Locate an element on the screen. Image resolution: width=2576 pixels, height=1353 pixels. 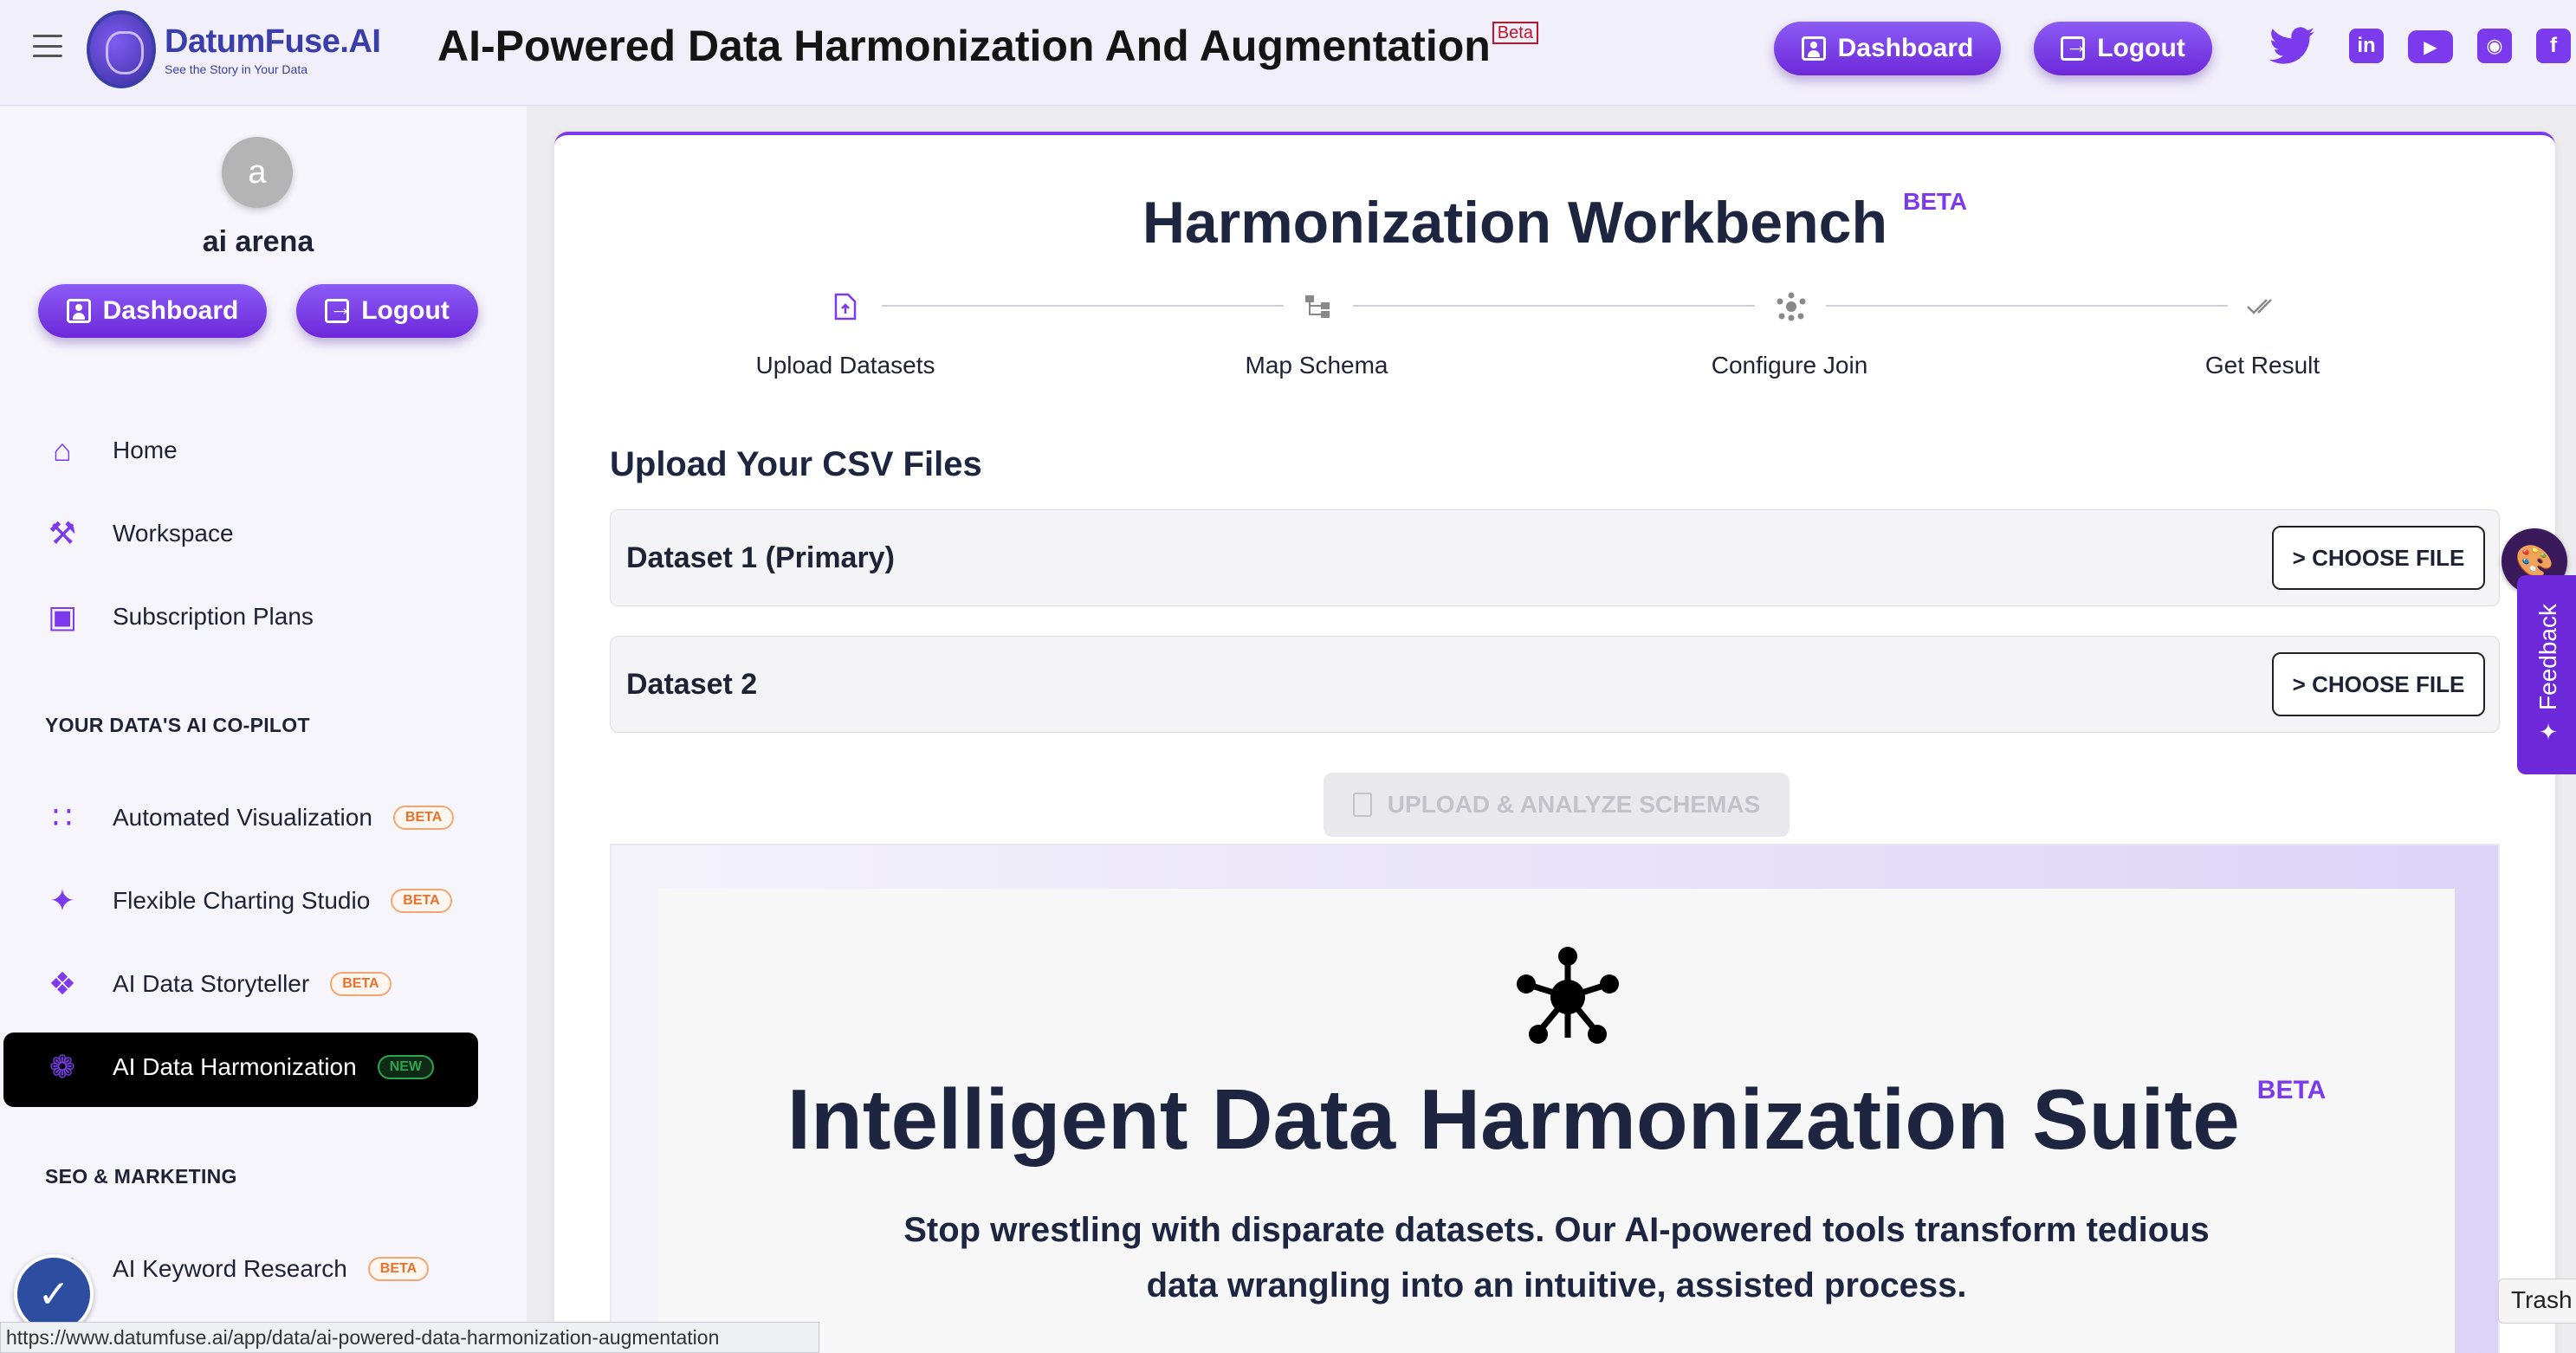
sidebar-item-label: Subscription Plans is located at coordinates (213, 616).